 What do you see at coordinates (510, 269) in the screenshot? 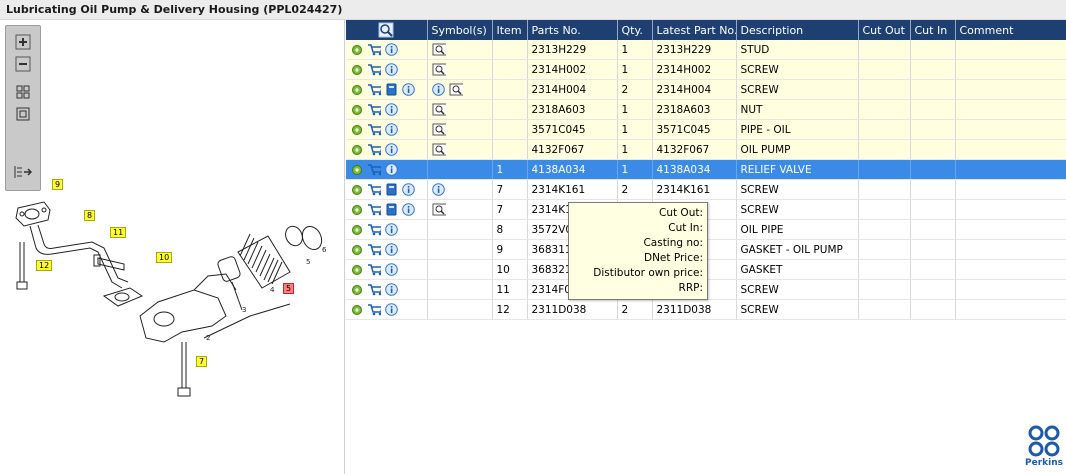
I see `item-cell: 10` at bounding box center [510, 269].